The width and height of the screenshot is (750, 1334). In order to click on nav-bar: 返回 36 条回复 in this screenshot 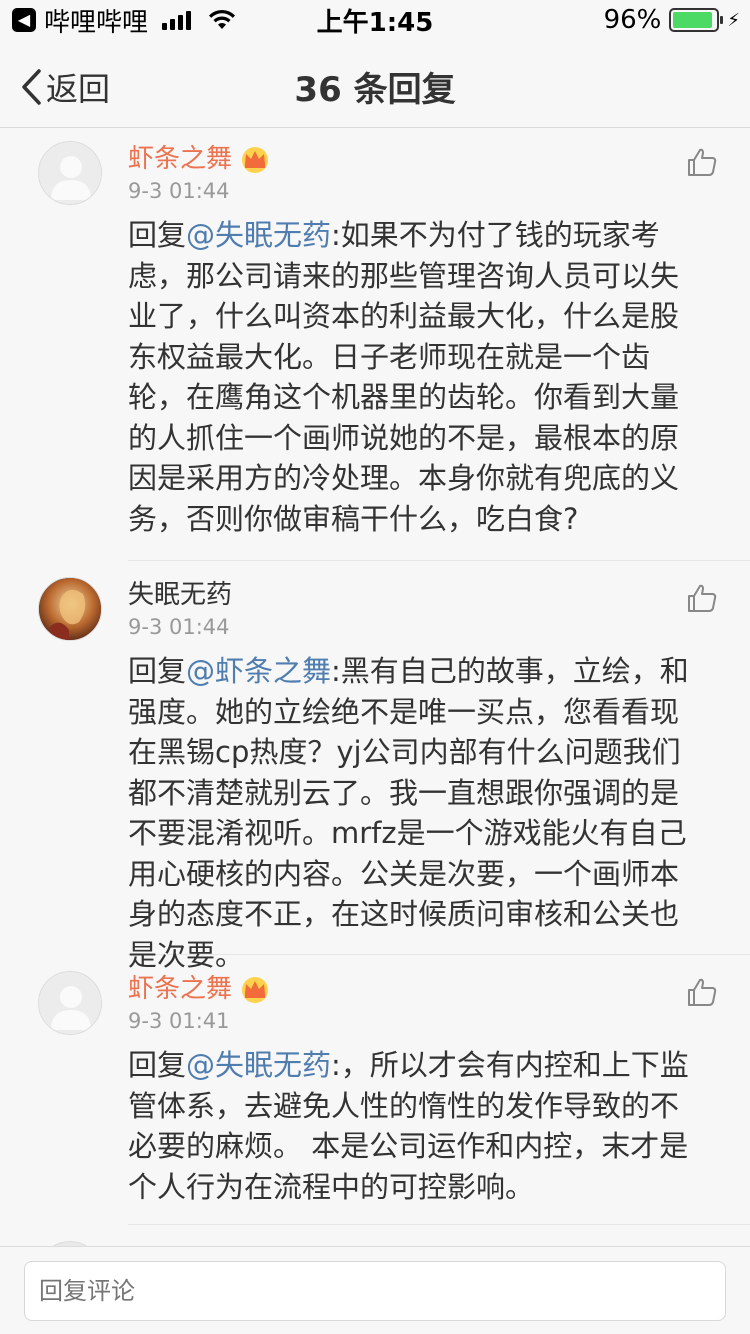, I will do `click(375, 84)`.